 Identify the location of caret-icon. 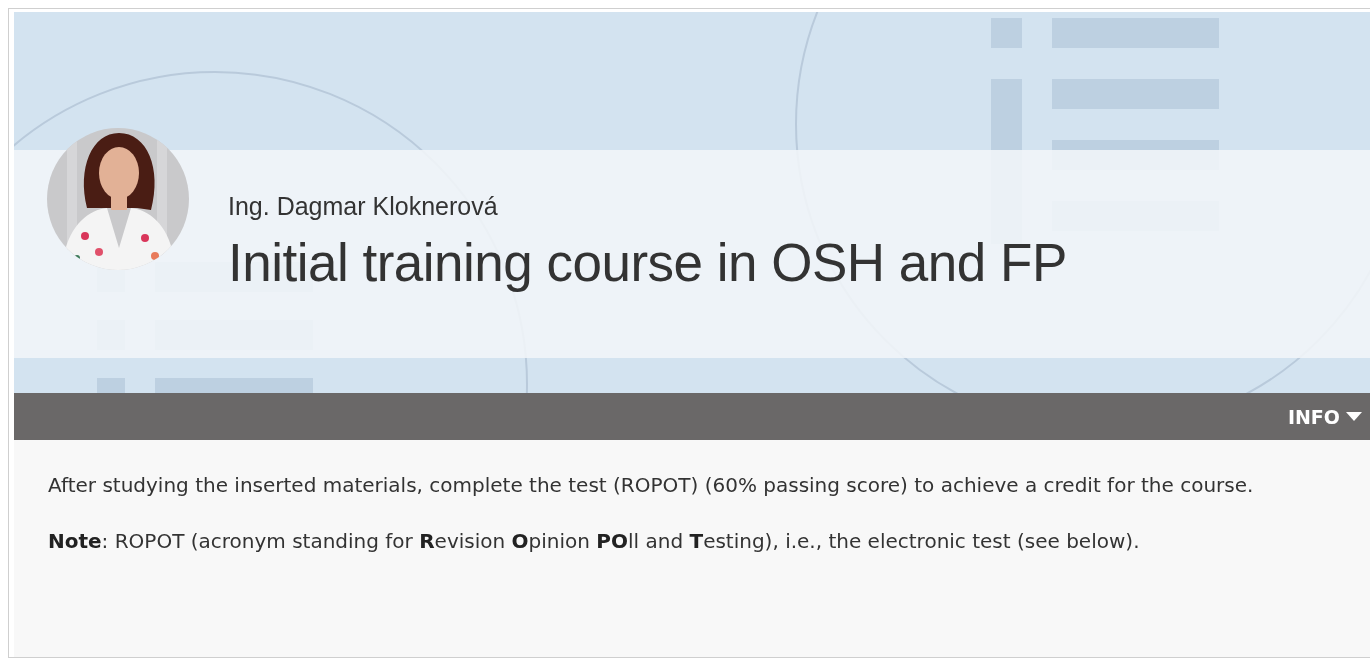
(1354, 416).